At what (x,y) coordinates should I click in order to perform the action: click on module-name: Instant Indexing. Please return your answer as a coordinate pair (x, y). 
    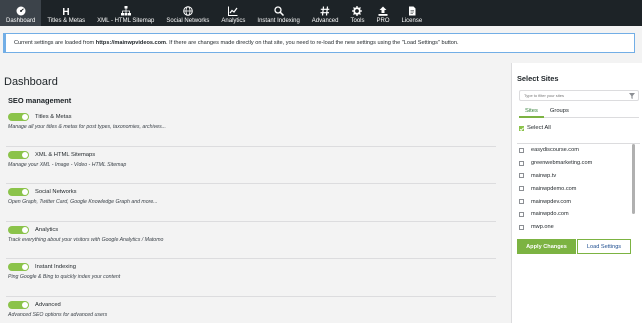
    Looking at the image, I should click on (55, 267).